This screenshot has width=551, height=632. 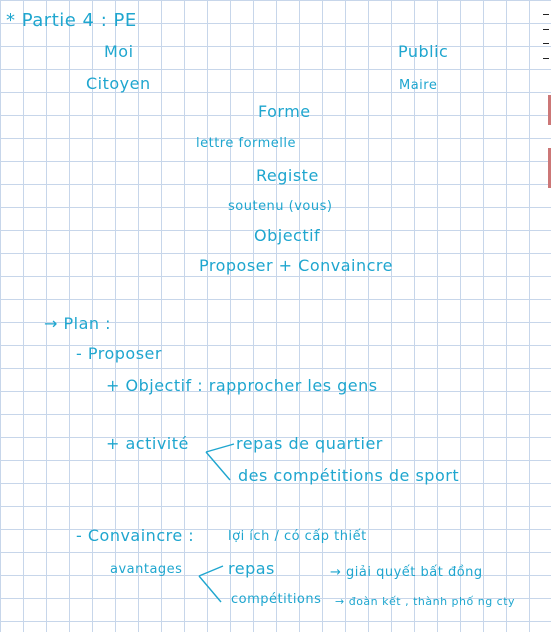 I want to click on forme-type: lettre formelle, so click(x=246, y=143).